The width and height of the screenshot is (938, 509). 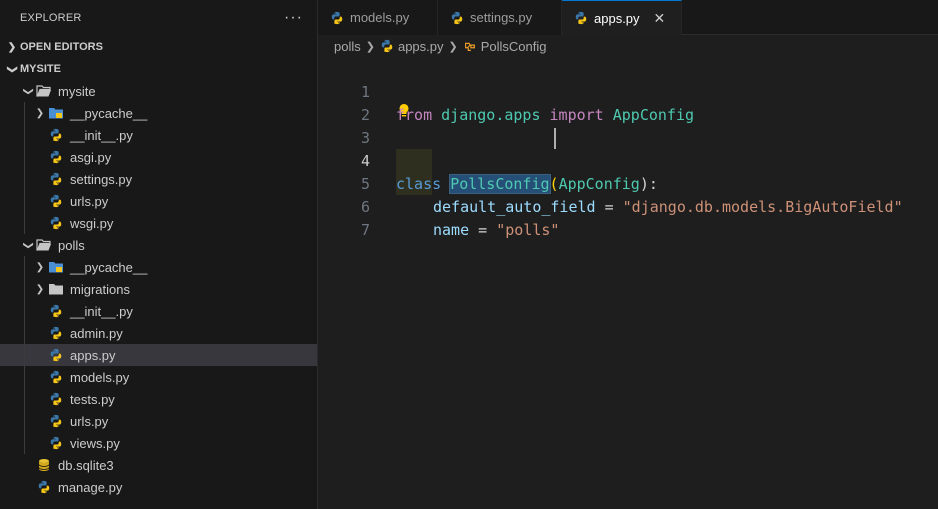 I want to click on folder-open-icon, so click(x=44, y=245).